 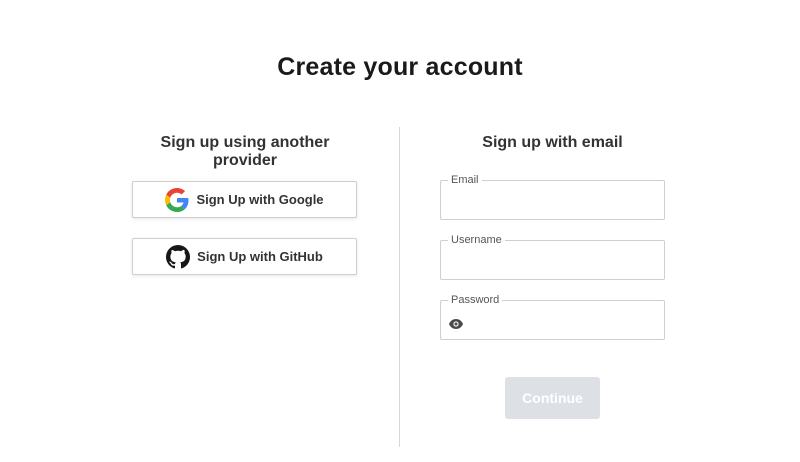 I want to click on provider-heading: Sign up using another provider, so click(x=245, y=151).